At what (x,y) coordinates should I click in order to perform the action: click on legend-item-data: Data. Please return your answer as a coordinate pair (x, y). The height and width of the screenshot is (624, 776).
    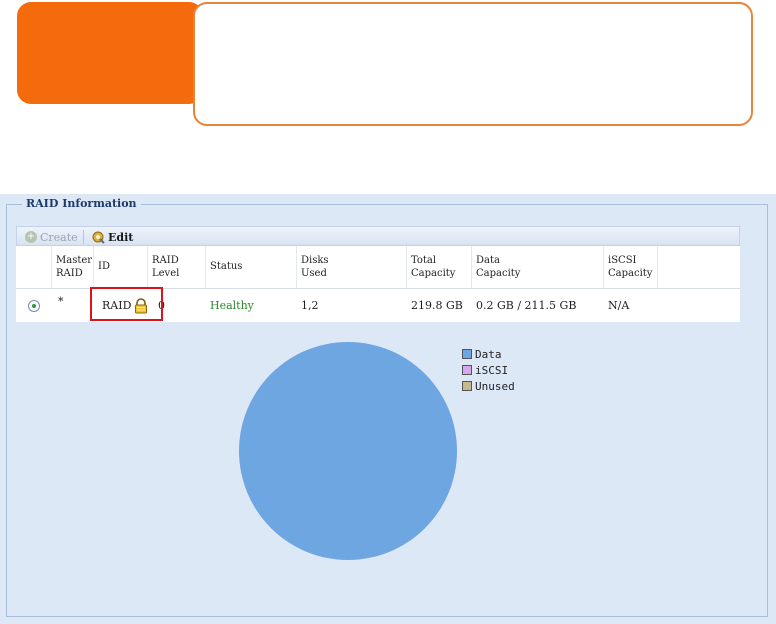
    Looking at the image, I should click on (488, 354).